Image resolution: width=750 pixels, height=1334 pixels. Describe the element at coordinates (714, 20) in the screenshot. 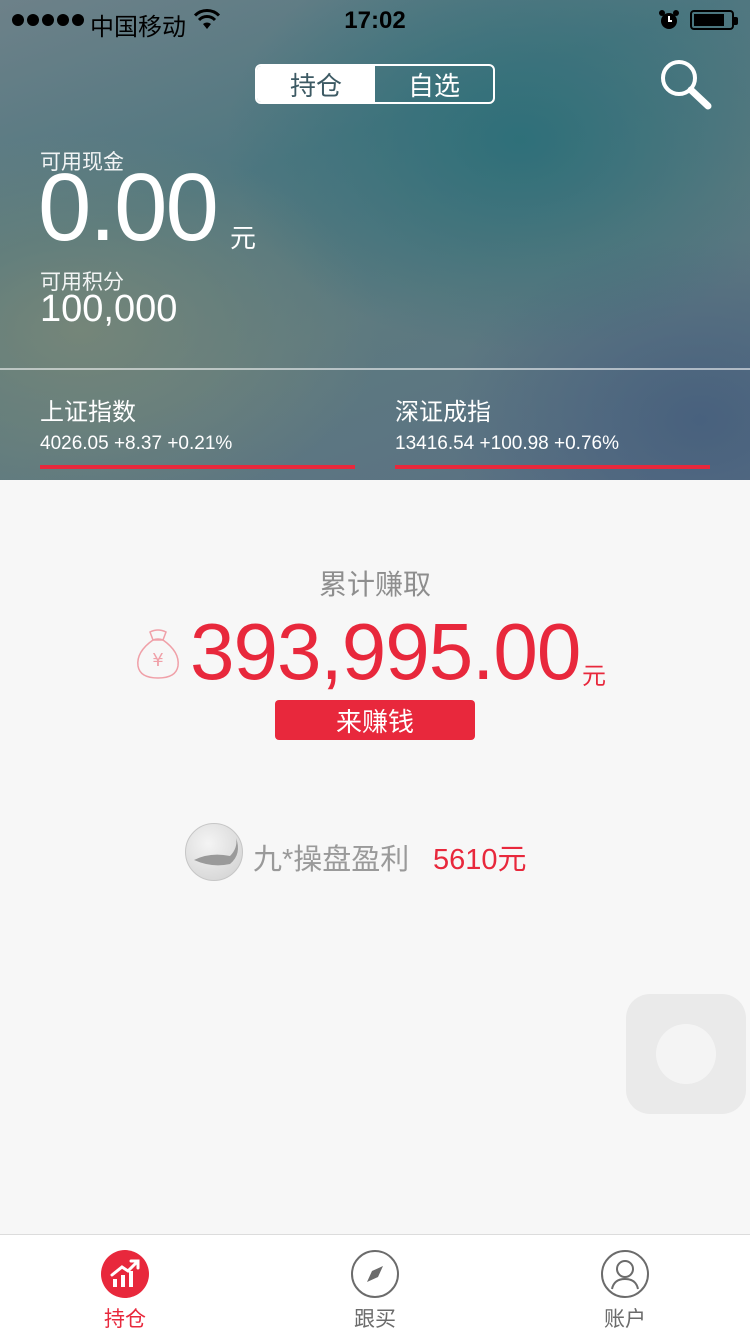

I see `battery-icon` at that location.